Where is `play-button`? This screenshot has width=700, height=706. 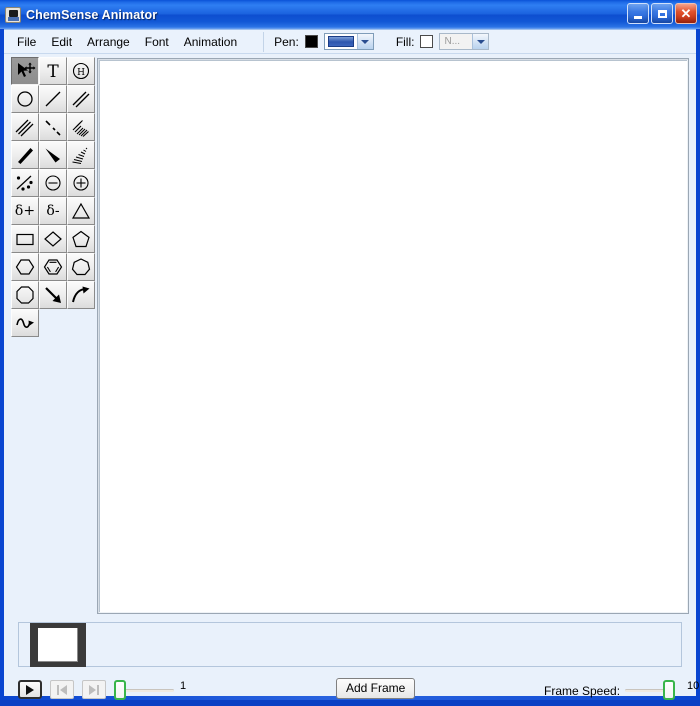
play-button is located at coordinates (30, 689).